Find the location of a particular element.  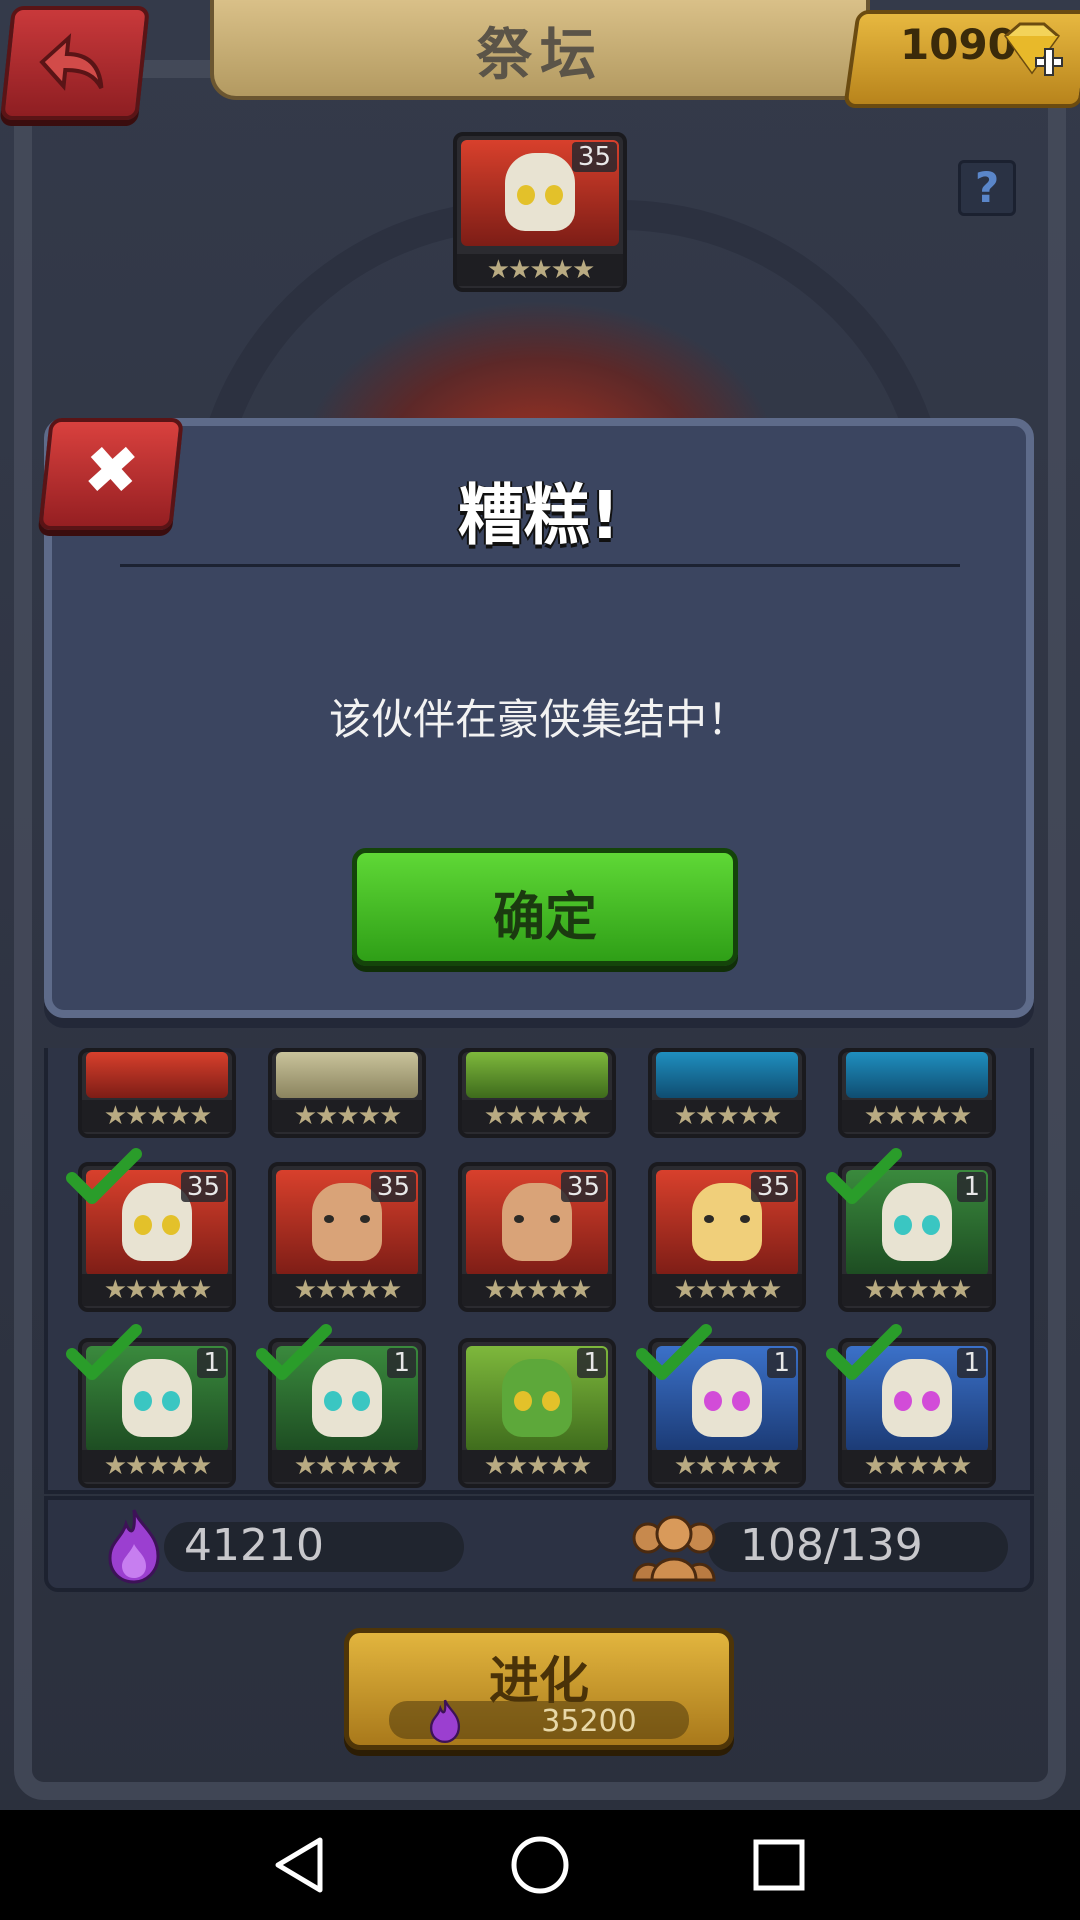

roster-count: 108/139 is located at coordinates (831, 1545).